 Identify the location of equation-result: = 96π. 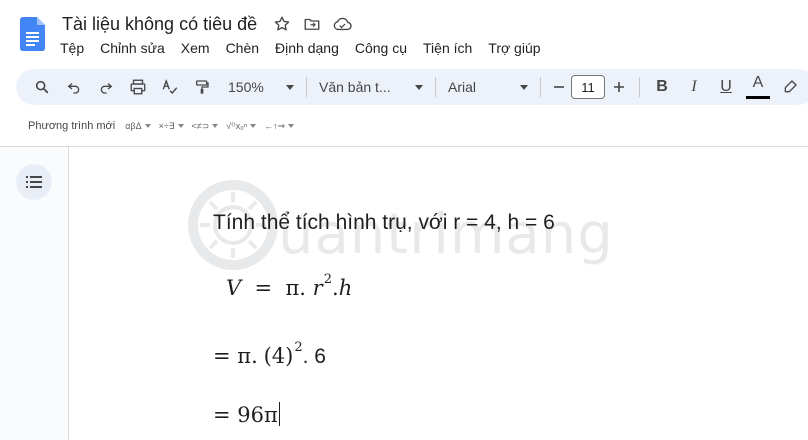
(247, 414).